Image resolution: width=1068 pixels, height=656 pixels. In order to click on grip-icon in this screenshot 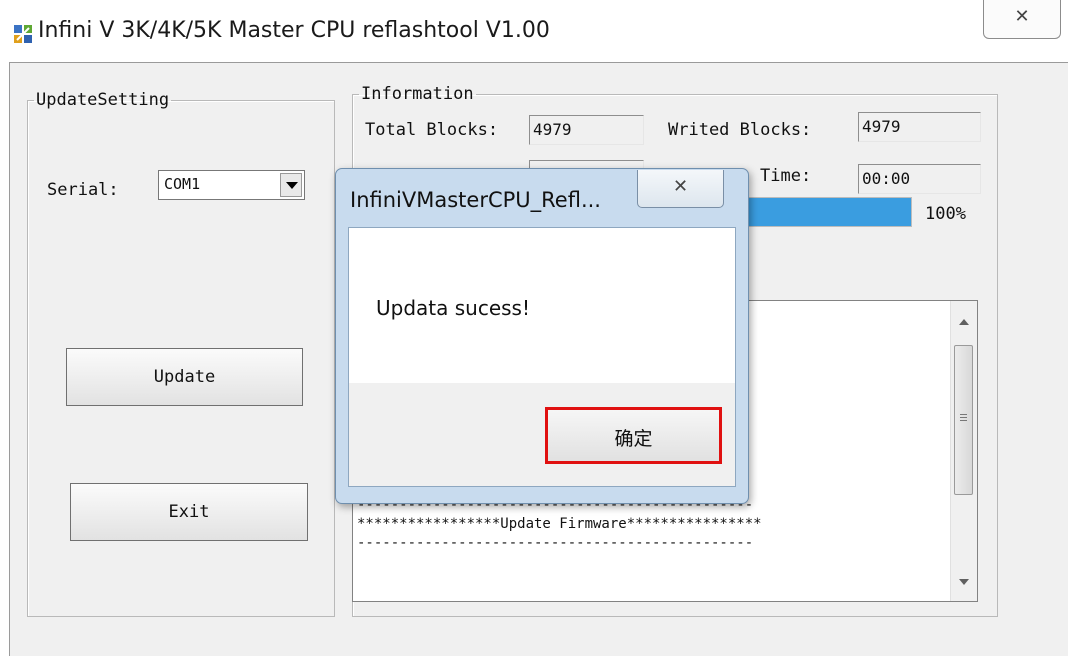, I will do `click(963, 418)`.